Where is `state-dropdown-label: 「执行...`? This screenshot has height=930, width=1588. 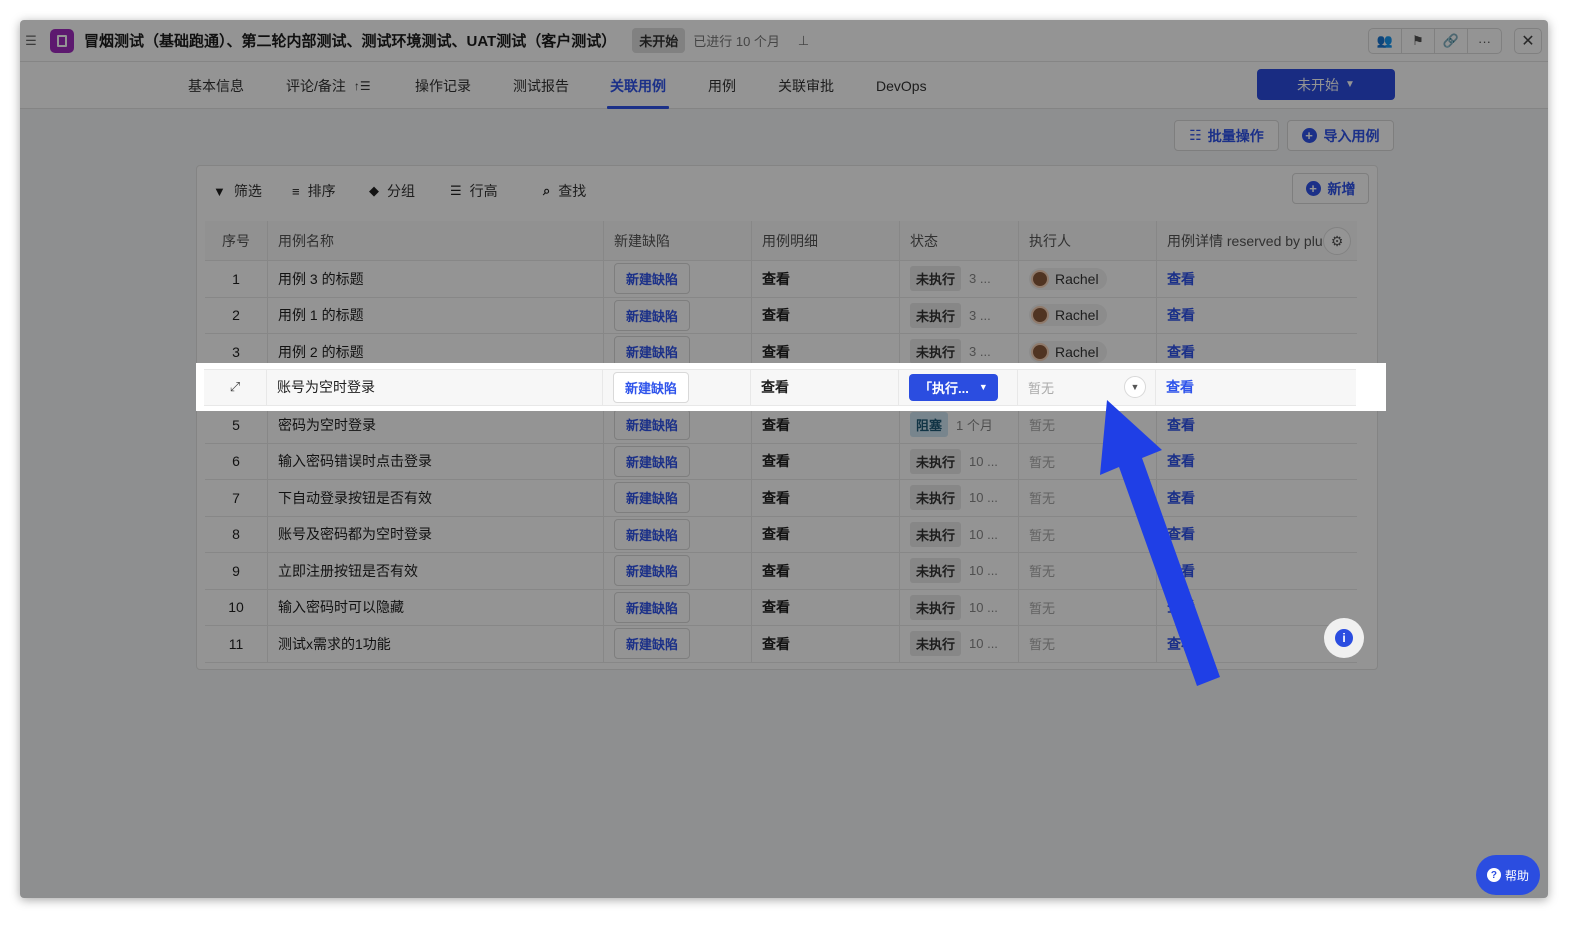
state-dropdown-label: 「执行... is located at coordinates (944, 388).